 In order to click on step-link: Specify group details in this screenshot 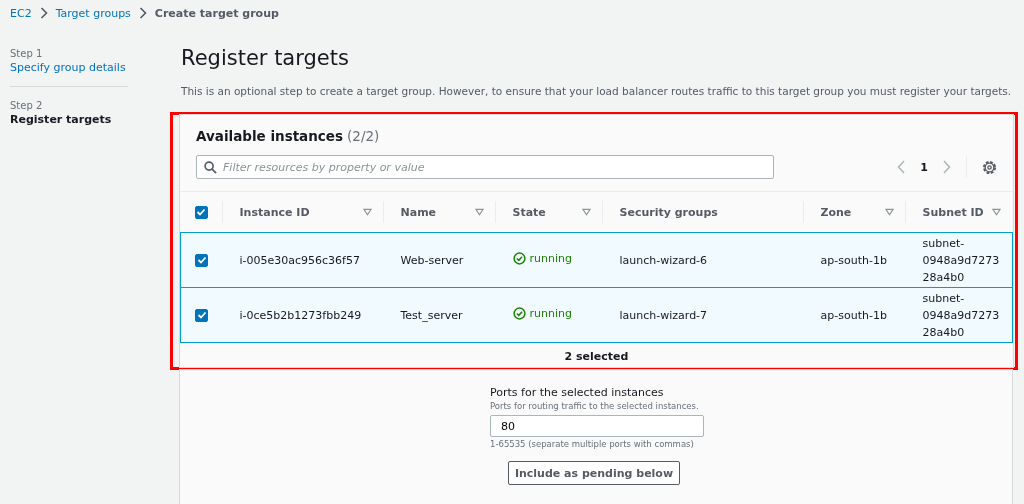, I will do `click(69, 67)`.